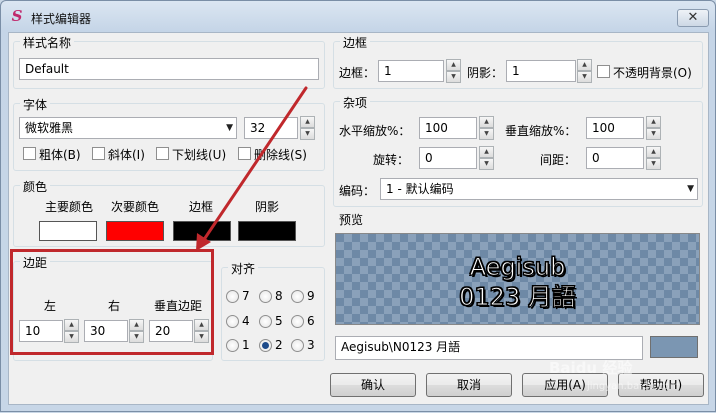 Image resolution: width=716 pixels, height=413 pixels. Describe the element at coordinates (469, 385) in the screenshot. I see `cancel-button: 取消` at that location.